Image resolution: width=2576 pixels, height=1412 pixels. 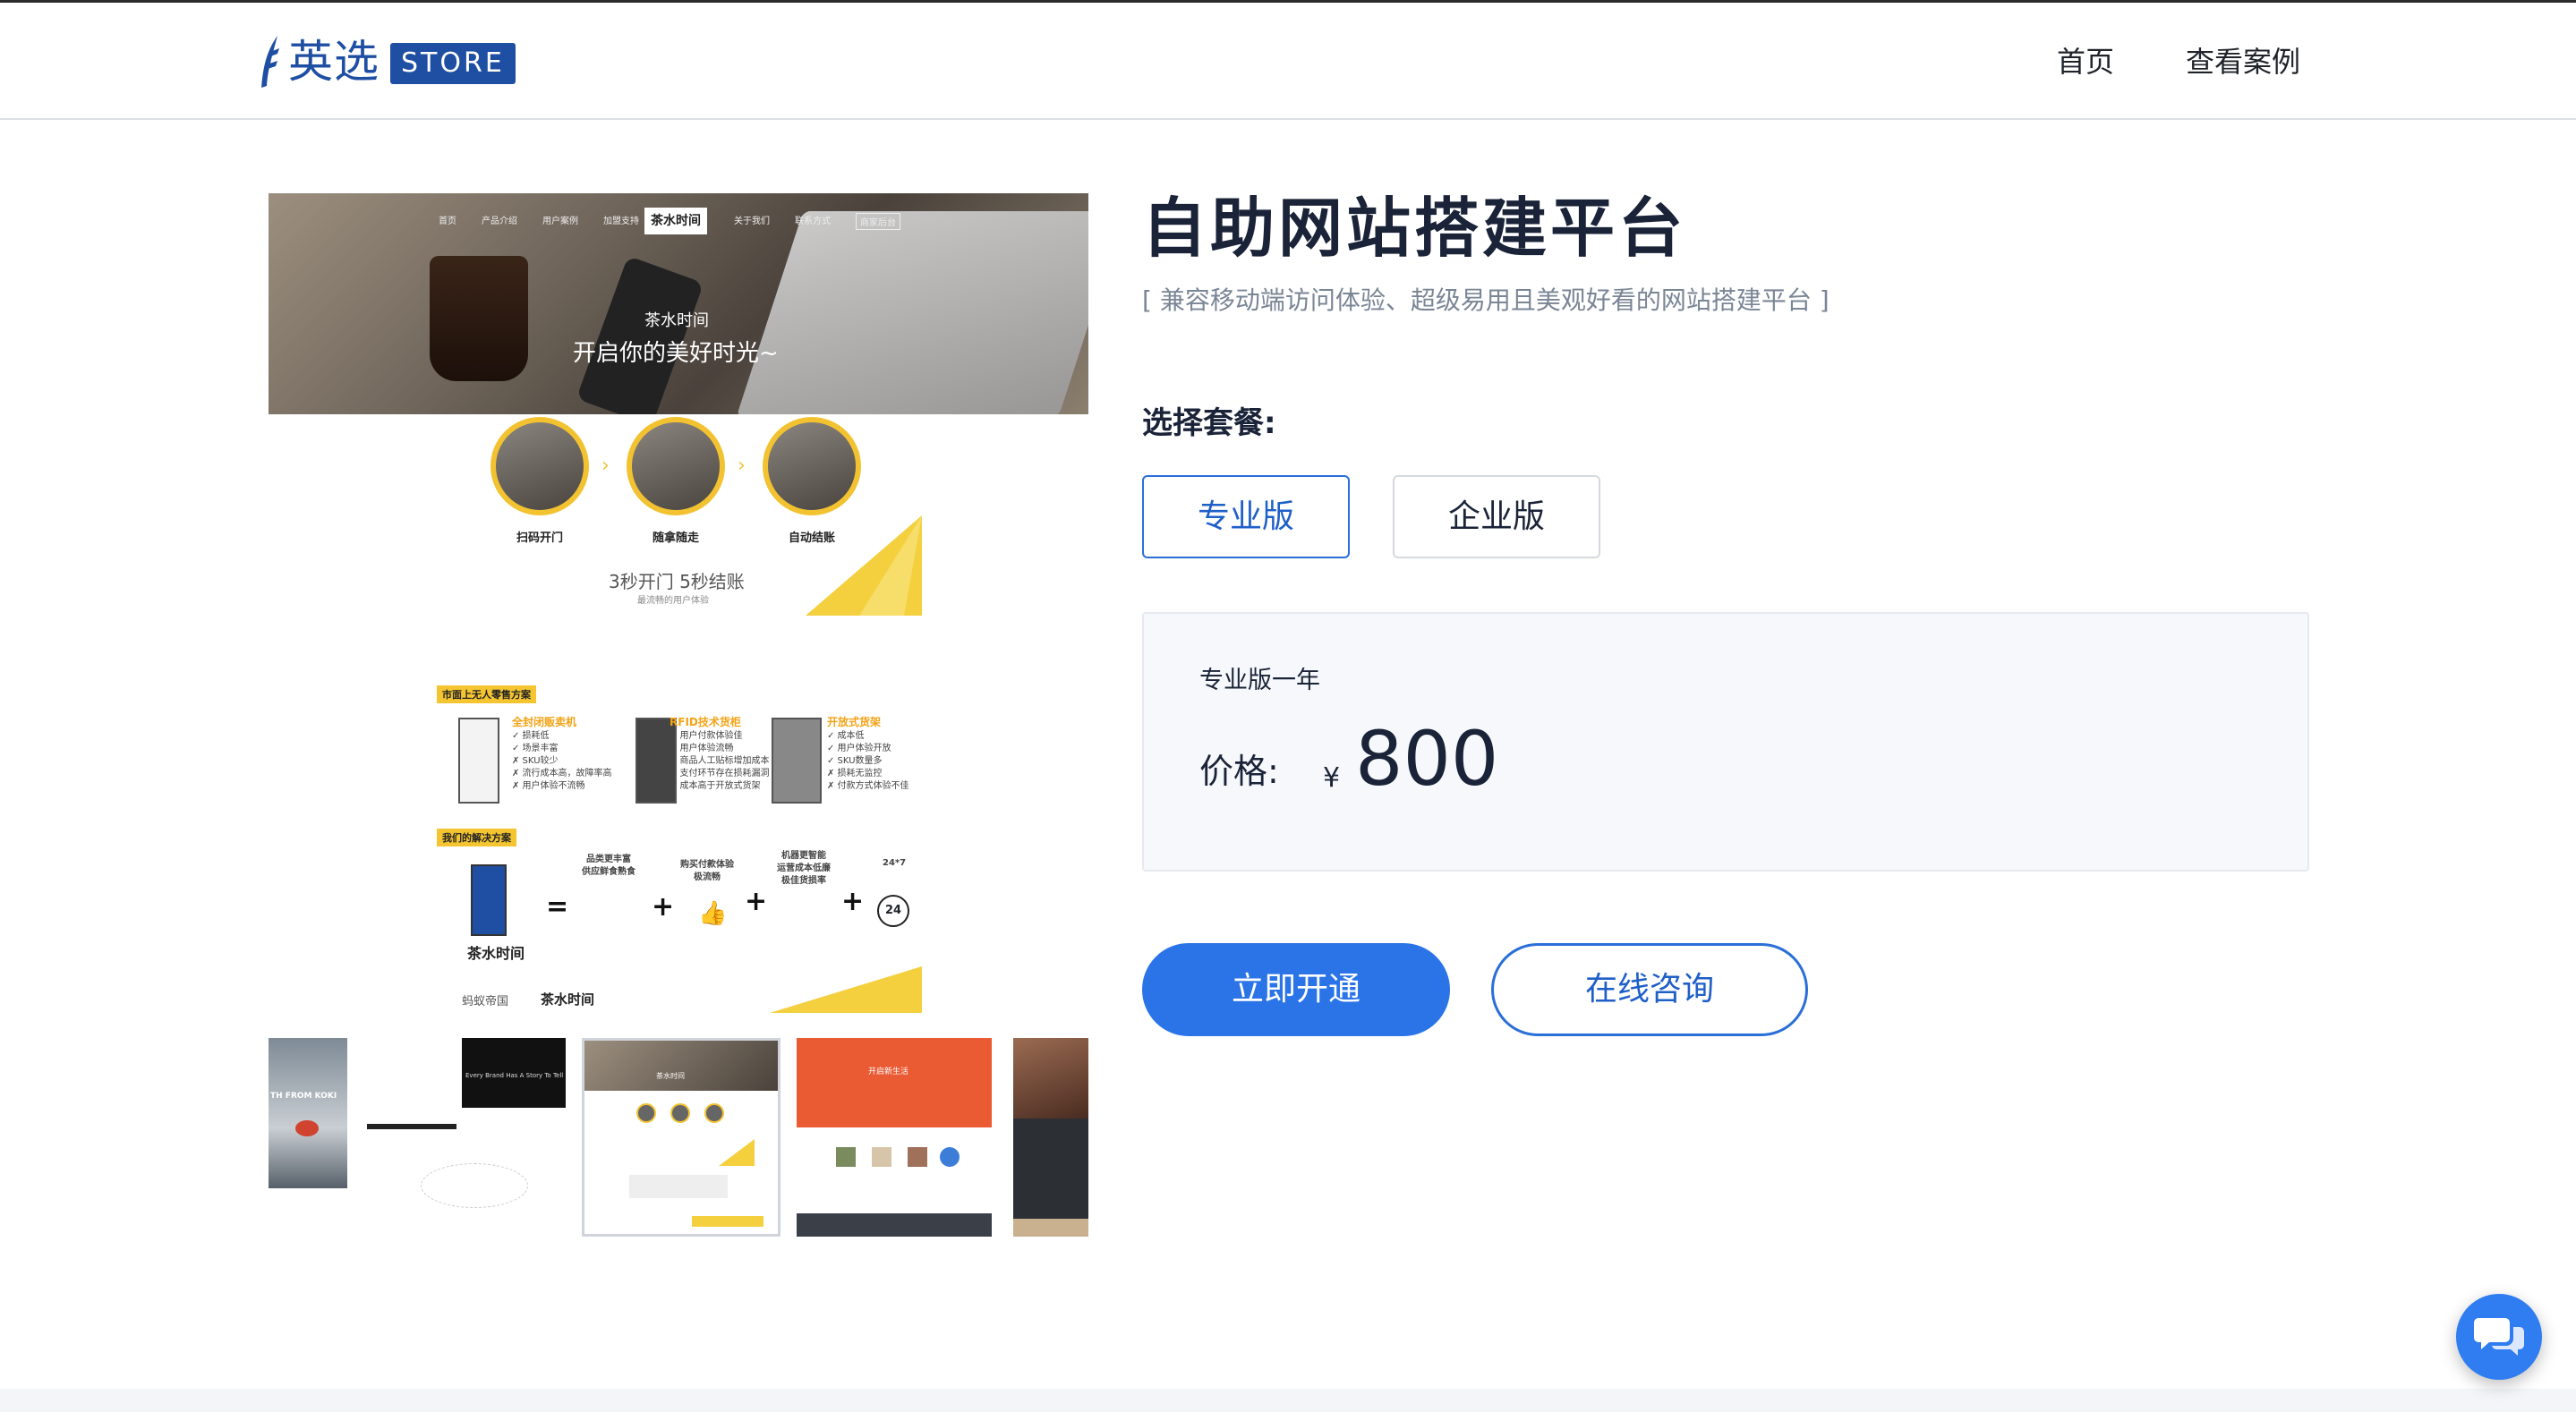 I want to click on footer-brand: 茶水时间, so click(x=568, y=1000).